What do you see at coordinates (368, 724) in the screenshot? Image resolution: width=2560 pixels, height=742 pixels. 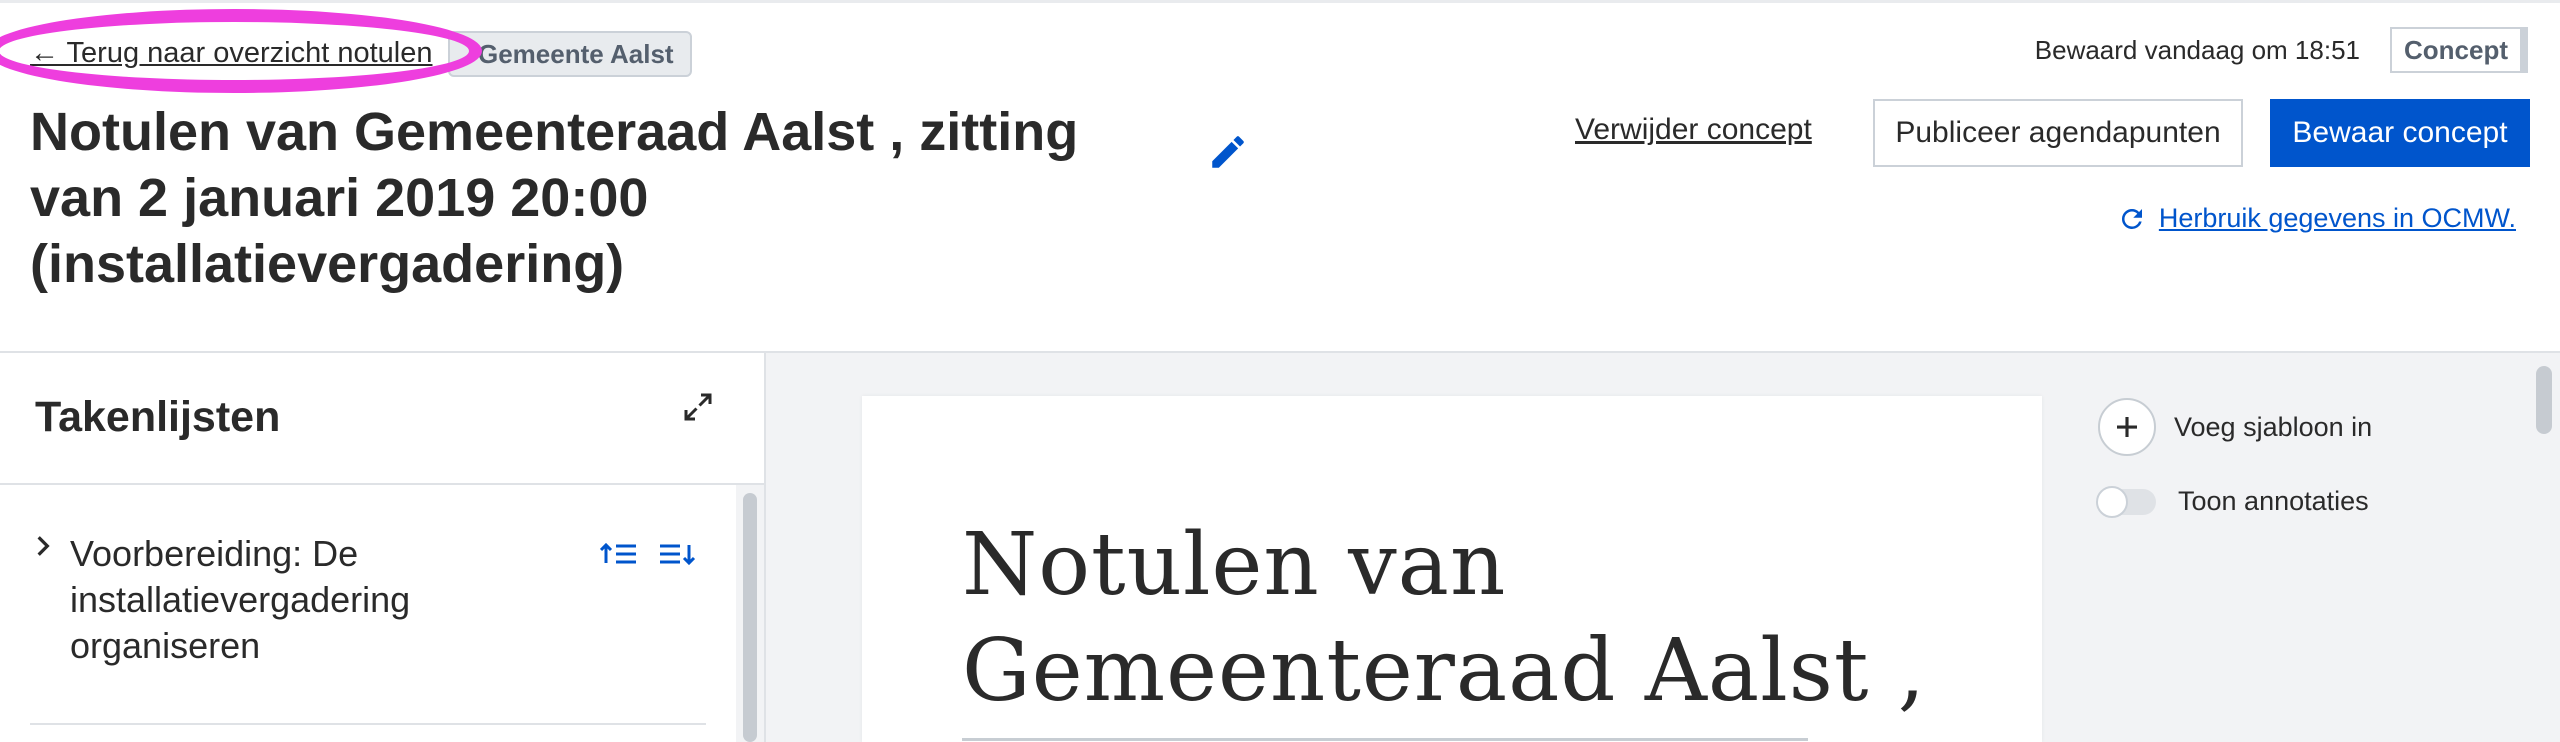 I see `divider` at bounding box center [368, 724].